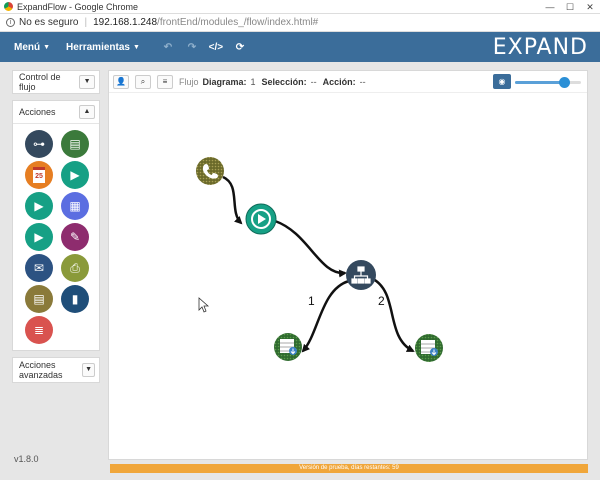 The height and width of the screenshot is (480, 600). I want to click on bar-chart-icon: ▮, so click(75, 299).